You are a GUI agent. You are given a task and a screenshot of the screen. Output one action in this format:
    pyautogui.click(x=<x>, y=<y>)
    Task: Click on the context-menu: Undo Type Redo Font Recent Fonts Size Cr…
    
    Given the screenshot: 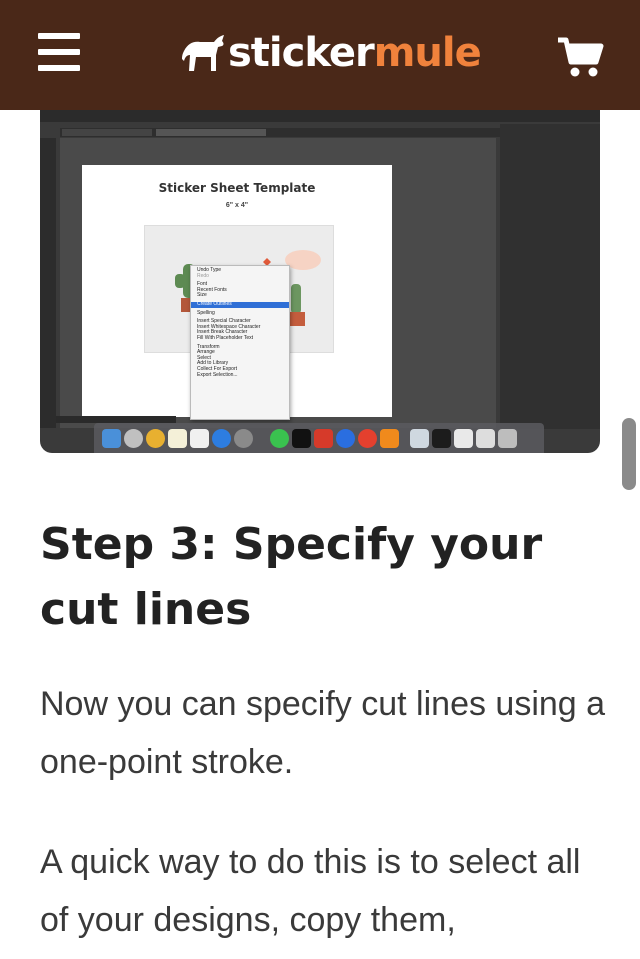 What is the action you would take?
    pyautogui.click(x=240, y=342)
    